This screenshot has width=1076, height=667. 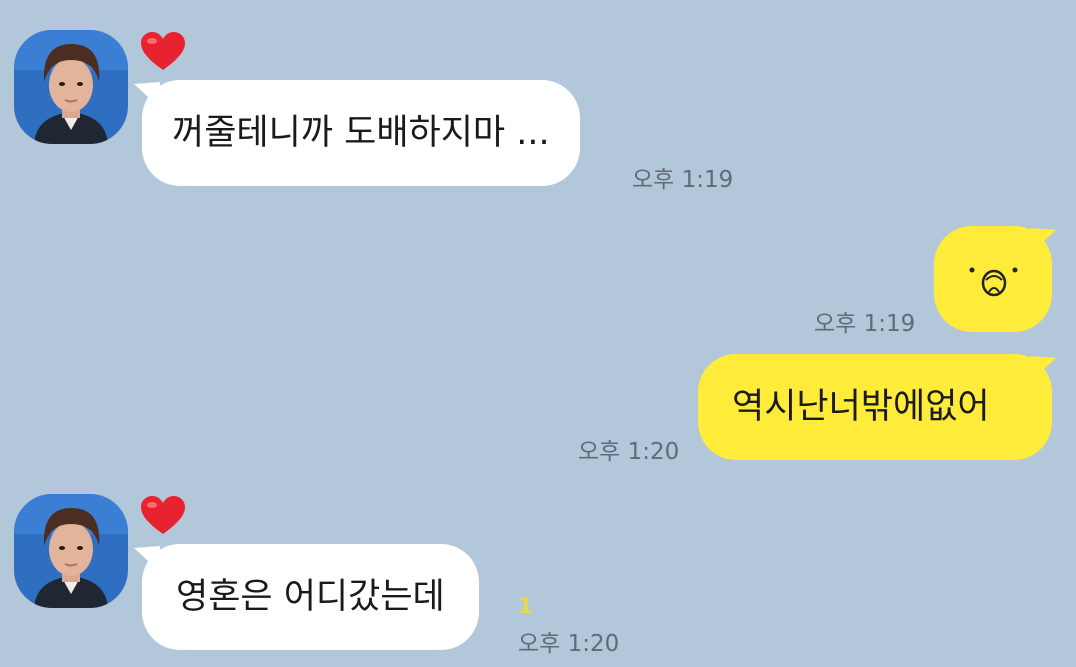 What do you see at coordinates (861, 407) in the screenshot?
I see `message-text: 역시난너밖에없어` at bounding box center [861, 407].